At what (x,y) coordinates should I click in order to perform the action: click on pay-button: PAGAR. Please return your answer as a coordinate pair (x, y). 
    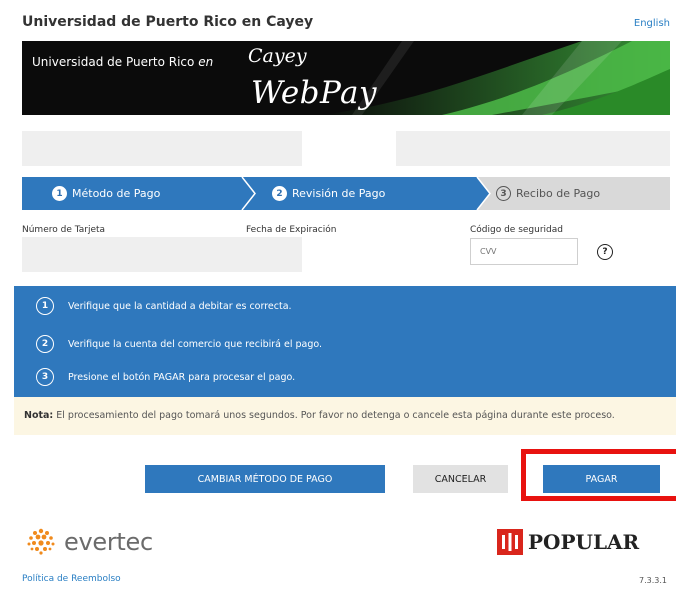
    Looking at the image, I should click on (601, 479).